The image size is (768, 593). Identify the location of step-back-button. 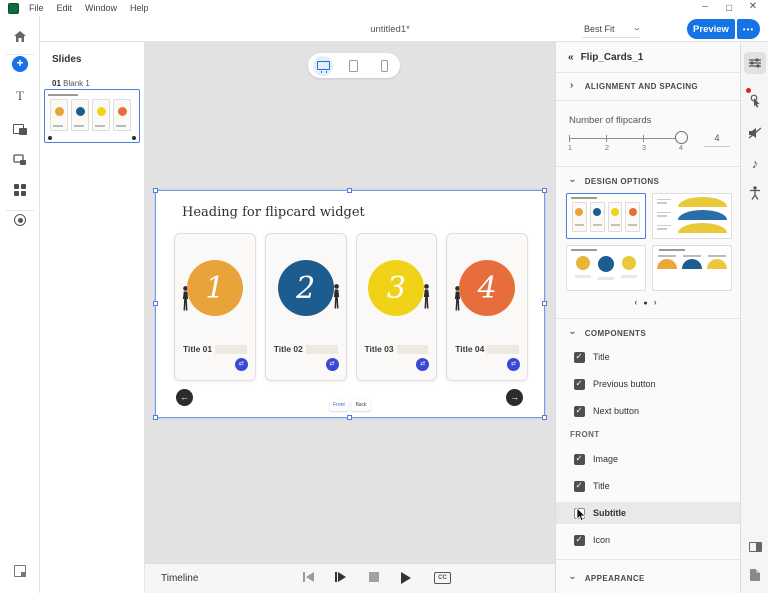
(308, 577).